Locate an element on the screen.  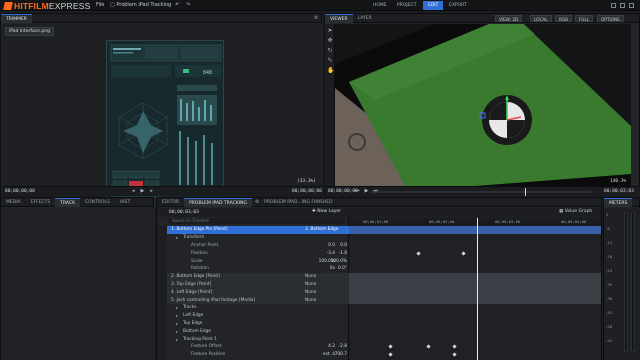
layer-row: ▸ Left Edge is located at coordinates (253, 316).